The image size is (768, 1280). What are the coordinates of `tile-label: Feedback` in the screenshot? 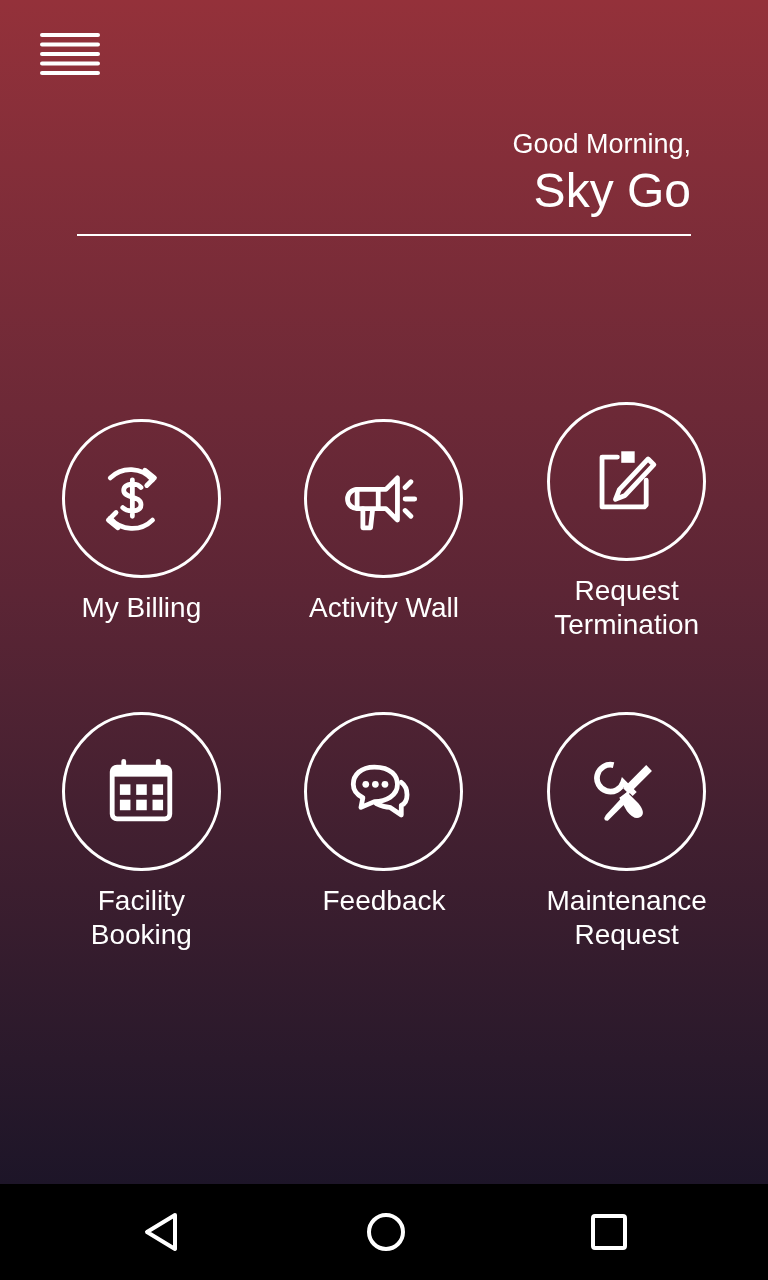 It's located at (384, 901).